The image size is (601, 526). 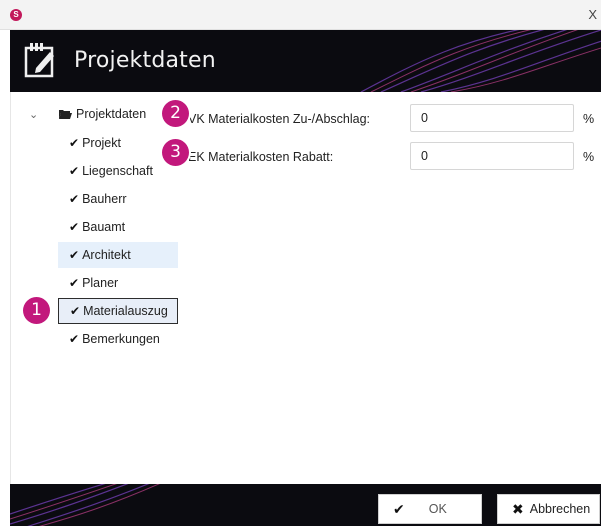 What do you see at coordinates (480, 61) in the screenshot?
I see `header-decoration` at bounding box center [480, 61].